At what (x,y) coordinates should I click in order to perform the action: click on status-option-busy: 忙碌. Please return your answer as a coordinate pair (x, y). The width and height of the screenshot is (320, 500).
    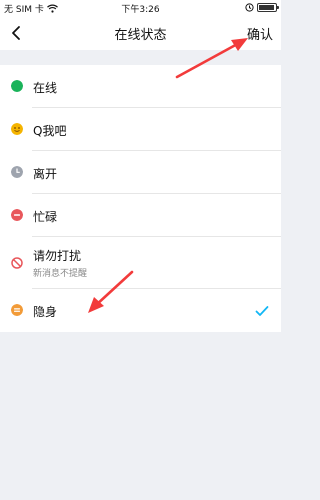
    Looking at the image, I should click on (140, 215).